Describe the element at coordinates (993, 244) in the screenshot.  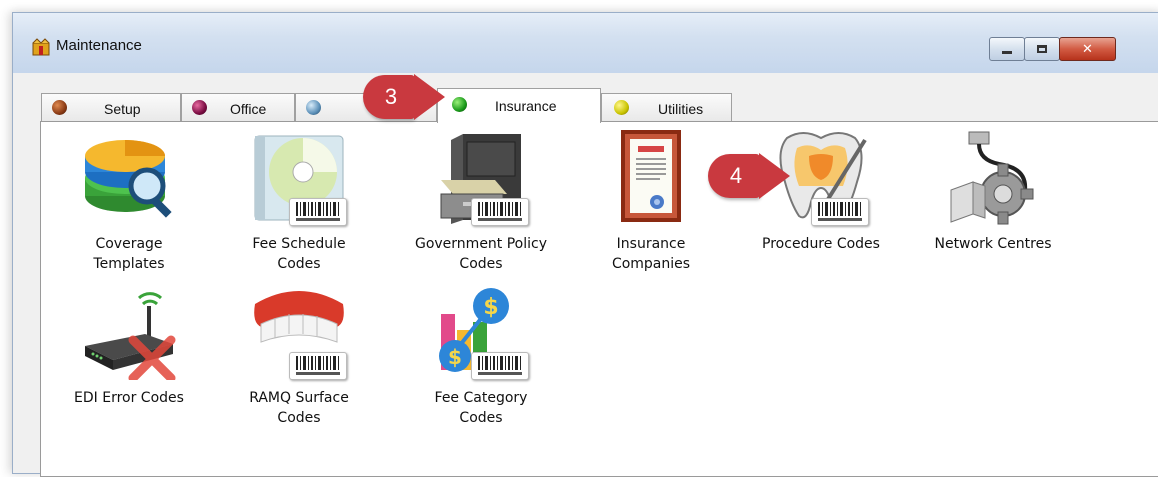
I see `item-label: Network Centres` at that location.